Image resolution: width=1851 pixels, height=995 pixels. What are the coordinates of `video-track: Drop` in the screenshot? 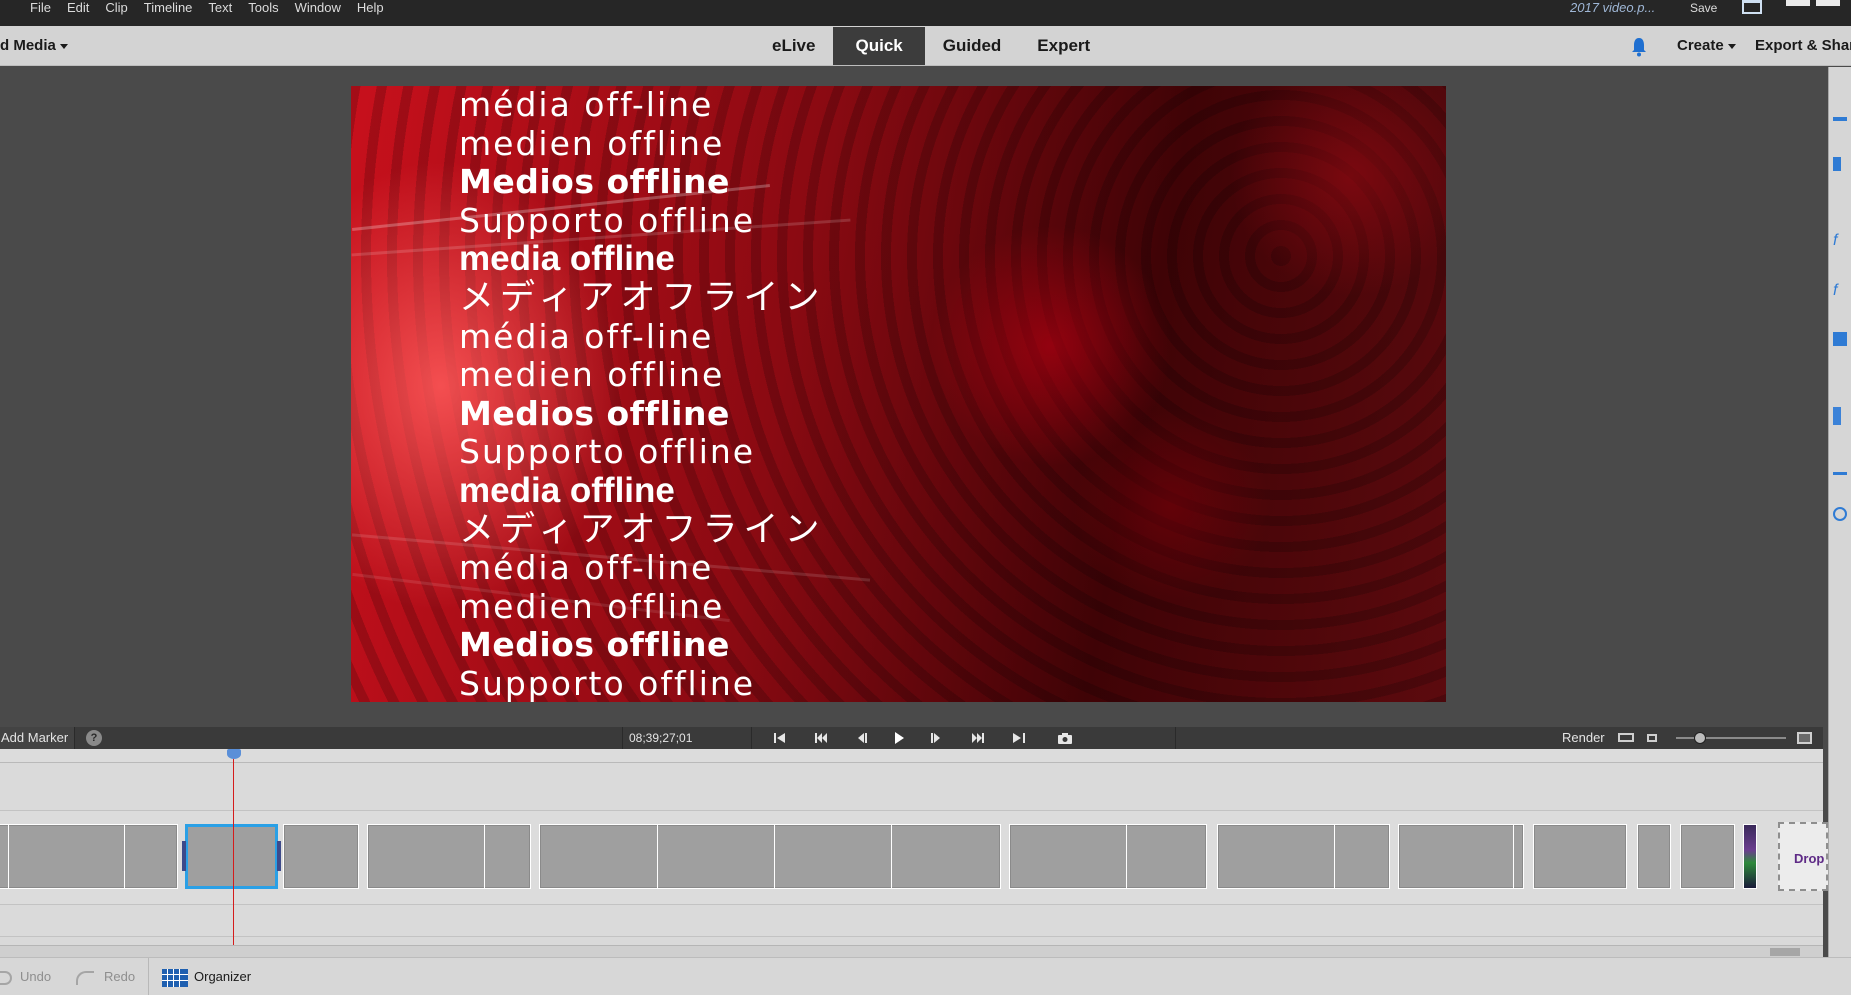 It's located at (914, 858).